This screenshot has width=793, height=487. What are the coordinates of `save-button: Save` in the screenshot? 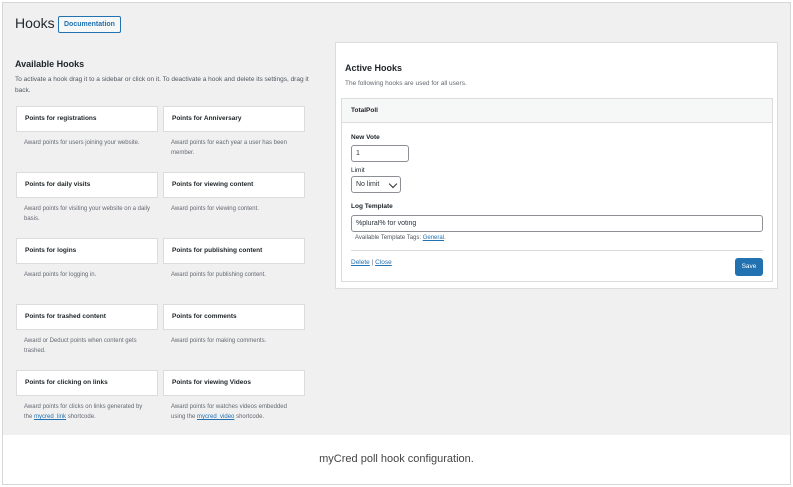 It's located at (749, 267).